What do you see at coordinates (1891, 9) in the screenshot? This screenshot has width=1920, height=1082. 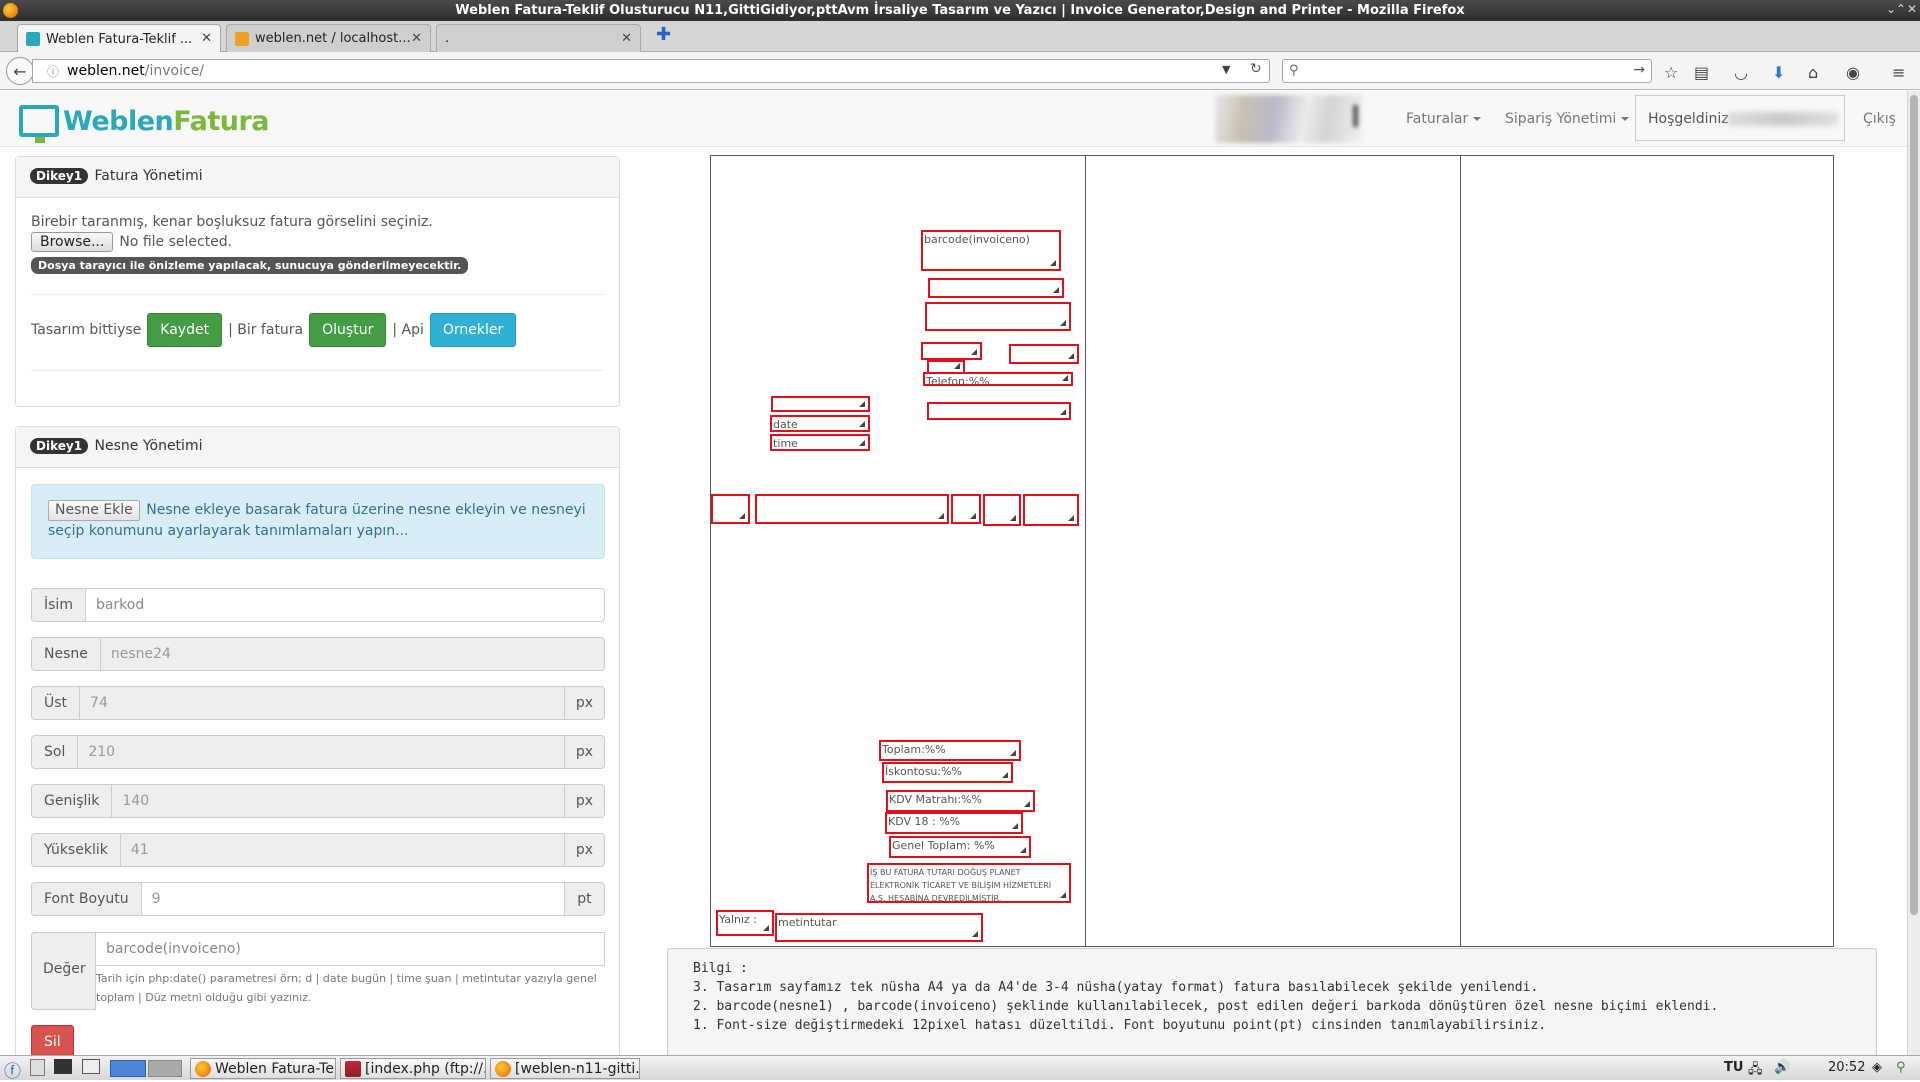 I see `minimize-button: ⌄` at bounding box center [1891, 9].